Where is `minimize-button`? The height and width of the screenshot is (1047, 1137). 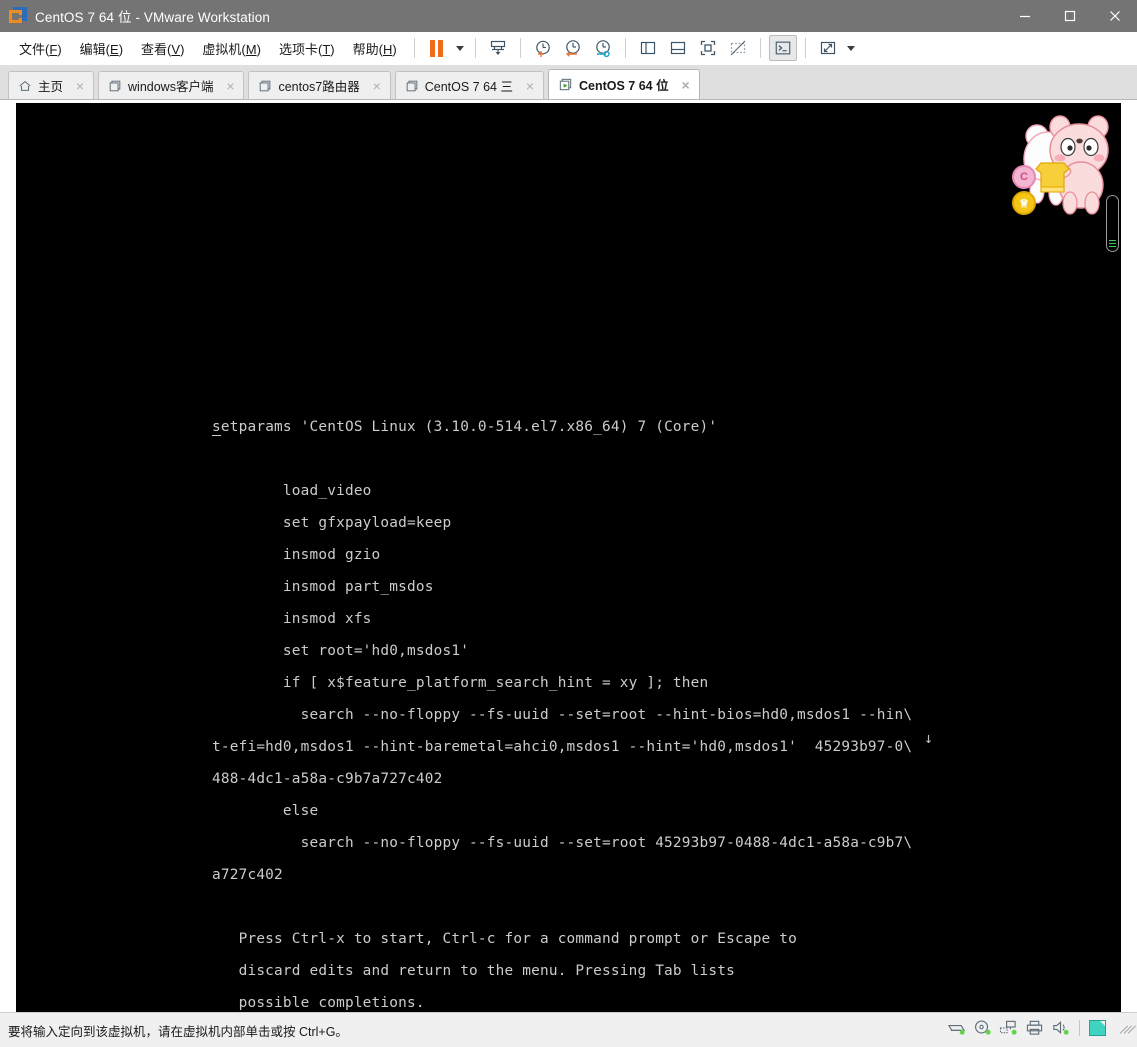 minimize-button is located at coordinates (1024, 16).